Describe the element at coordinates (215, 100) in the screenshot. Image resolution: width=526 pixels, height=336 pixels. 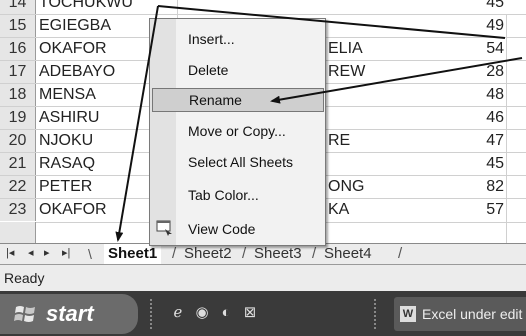
I see `menu-item-label: Rename` at that location.